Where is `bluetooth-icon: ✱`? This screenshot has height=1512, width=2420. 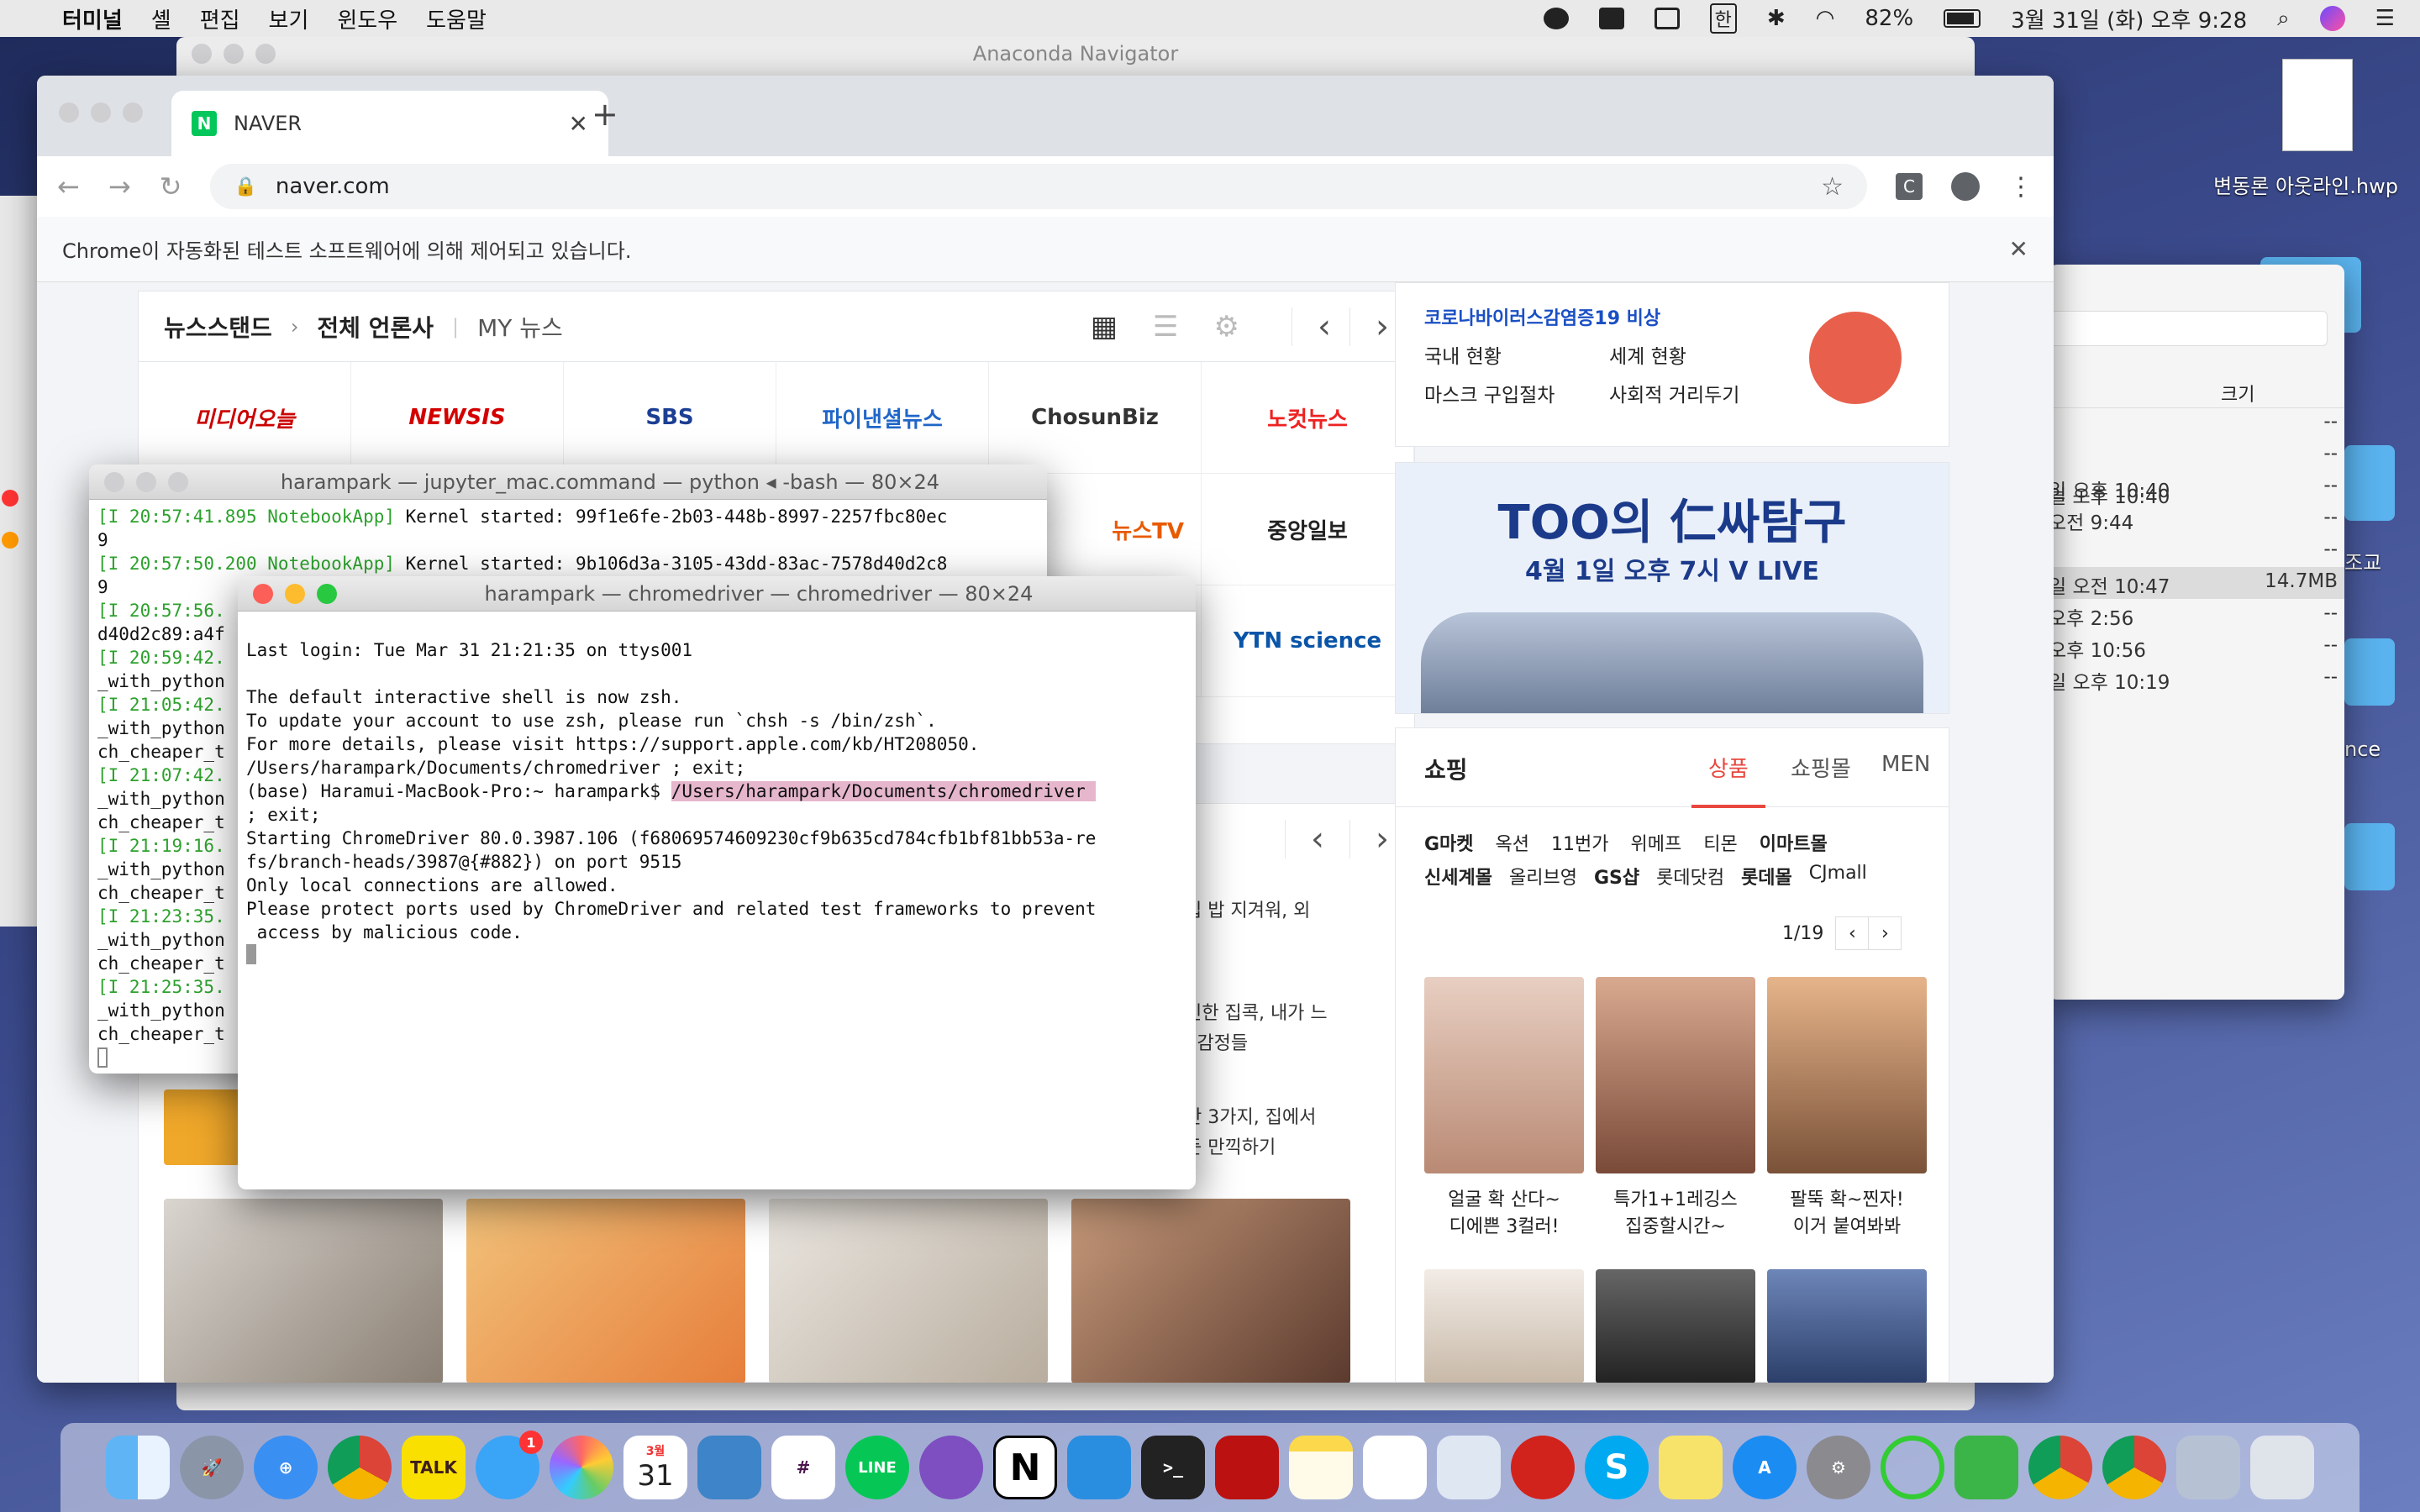 bluetooth-icon: ✱ is located at coordinates (1776, 18).